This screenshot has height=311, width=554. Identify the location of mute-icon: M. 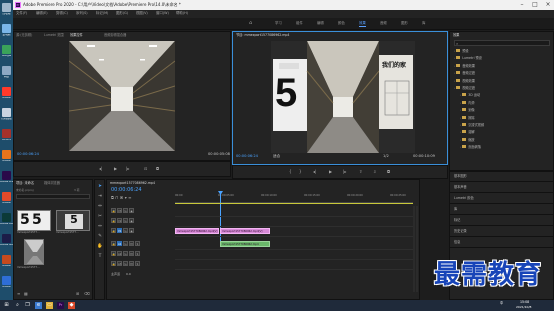
(131, 243).